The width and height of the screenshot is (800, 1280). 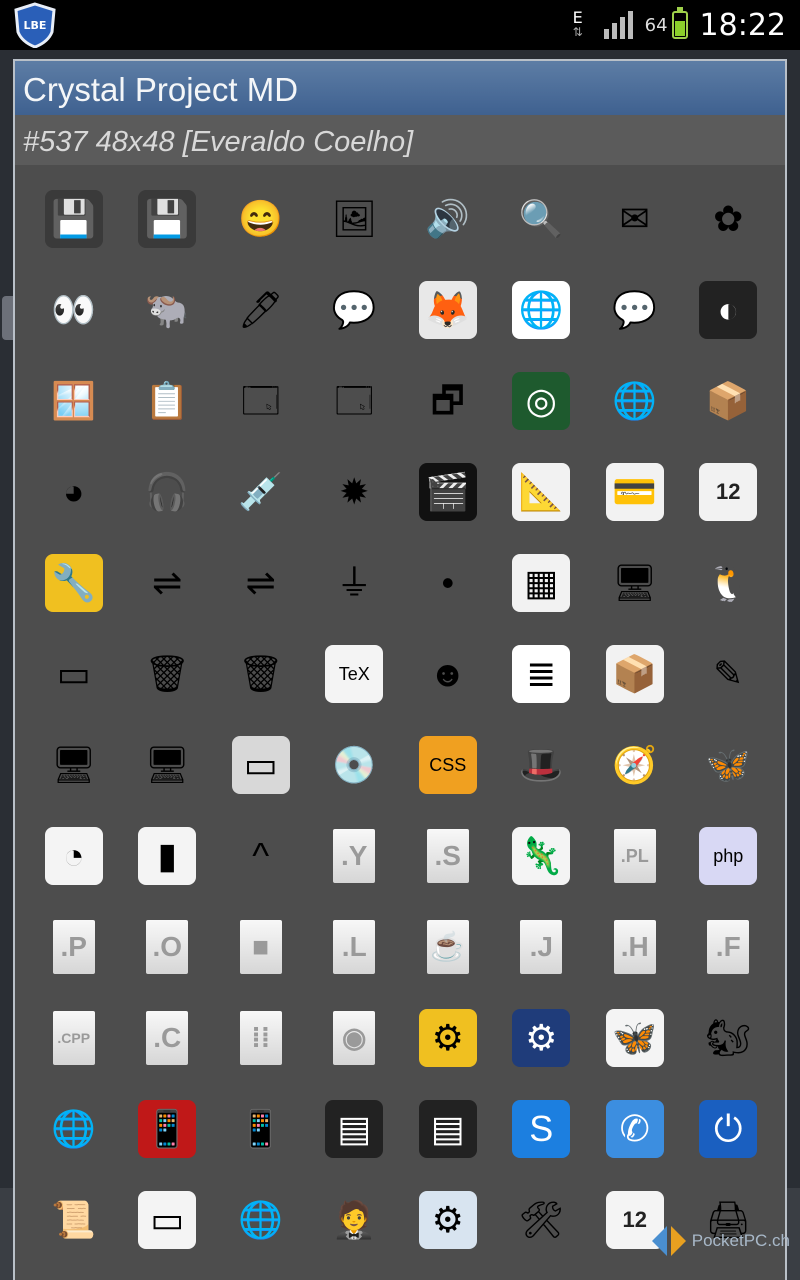 What do you see at coordinates (542, 1219) in the screenshot?
I see `icon-cell: 🛠` at bounding box center [542, 1219].